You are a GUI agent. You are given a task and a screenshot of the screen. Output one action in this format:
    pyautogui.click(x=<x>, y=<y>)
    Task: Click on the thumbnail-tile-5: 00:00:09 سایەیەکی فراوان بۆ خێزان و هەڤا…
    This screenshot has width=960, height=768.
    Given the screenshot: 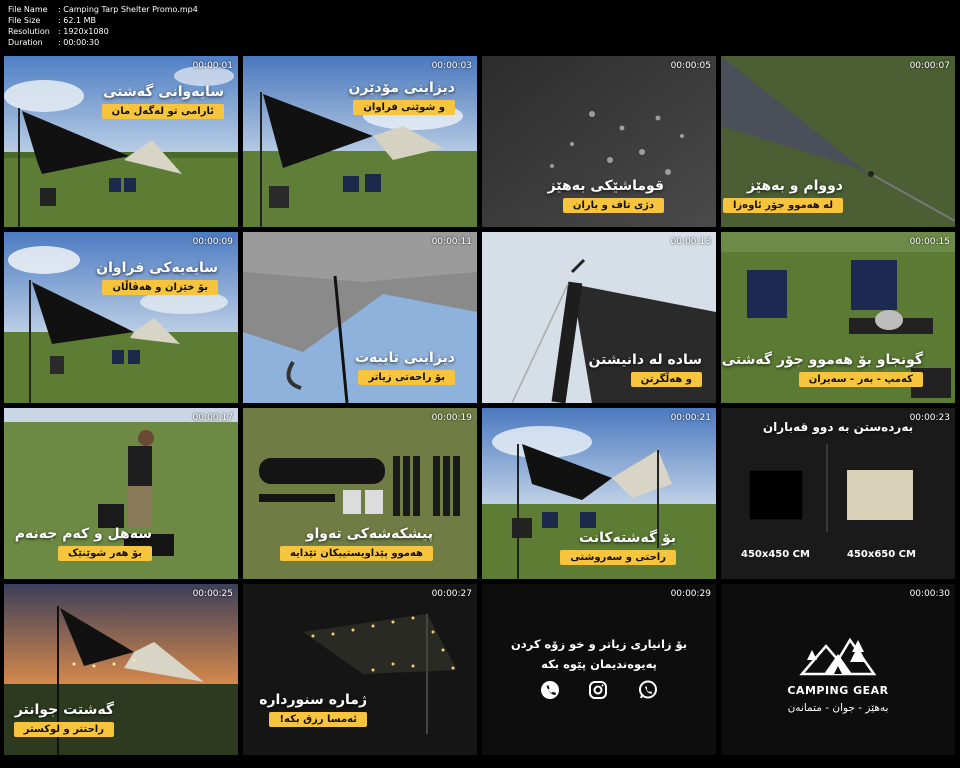 What is the action you would take?
    pyautogui.click(x=121, y=317)
    